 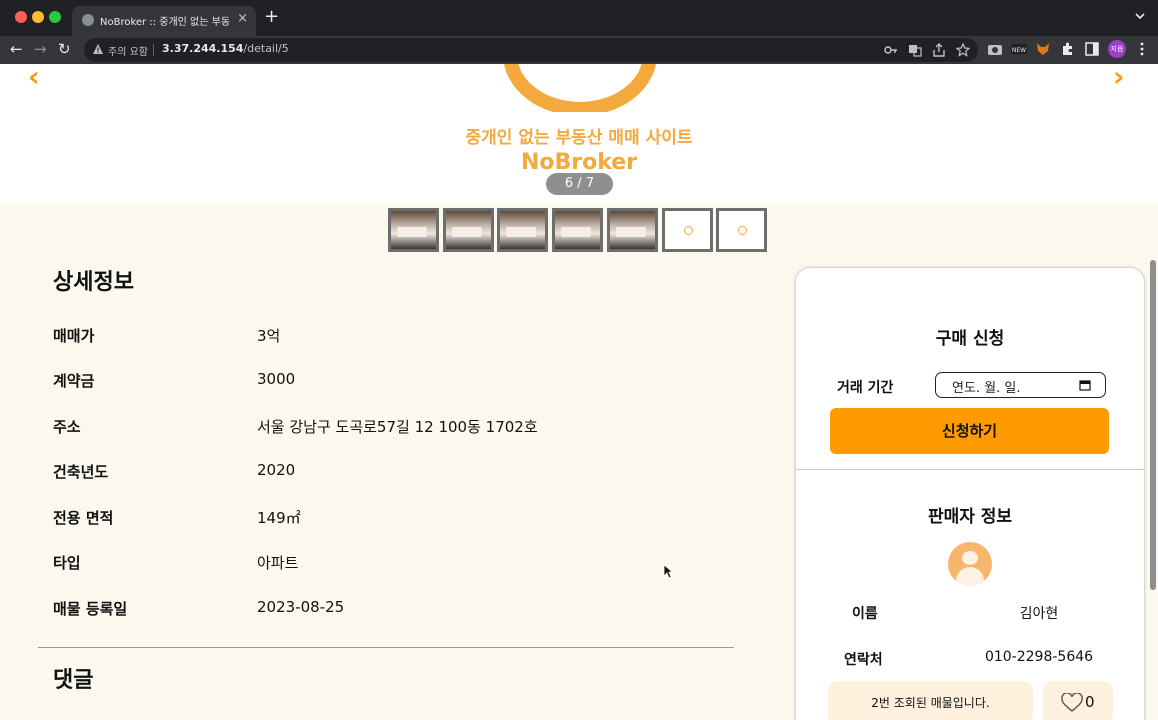 I want to click on puzzle-icon, so click(x=1068, y=49).